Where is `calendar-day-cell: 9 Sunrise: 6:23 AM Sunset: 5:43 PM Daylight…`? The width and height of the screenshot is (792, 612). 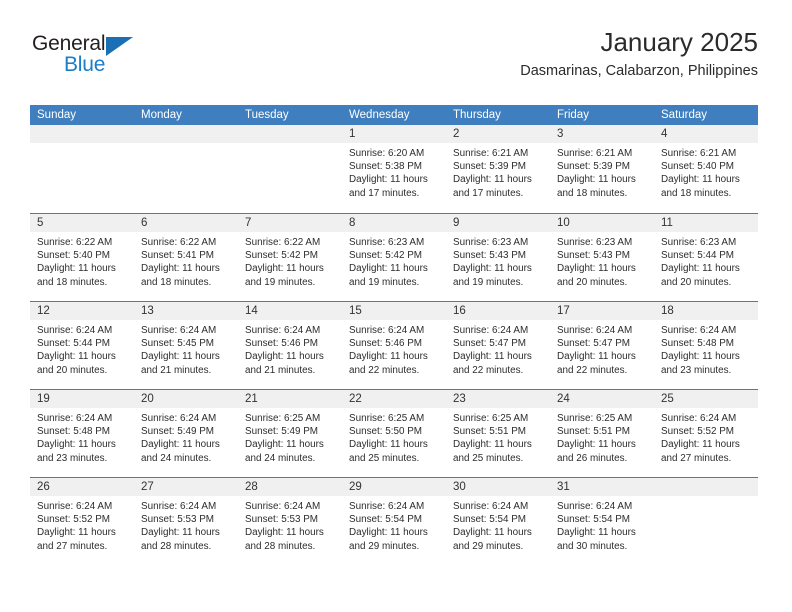 calendar-day-cell: 9 Sunrise: 6:23 AM Sunset: 5:43 PM Daylight… is located at coordinates (498, 257).